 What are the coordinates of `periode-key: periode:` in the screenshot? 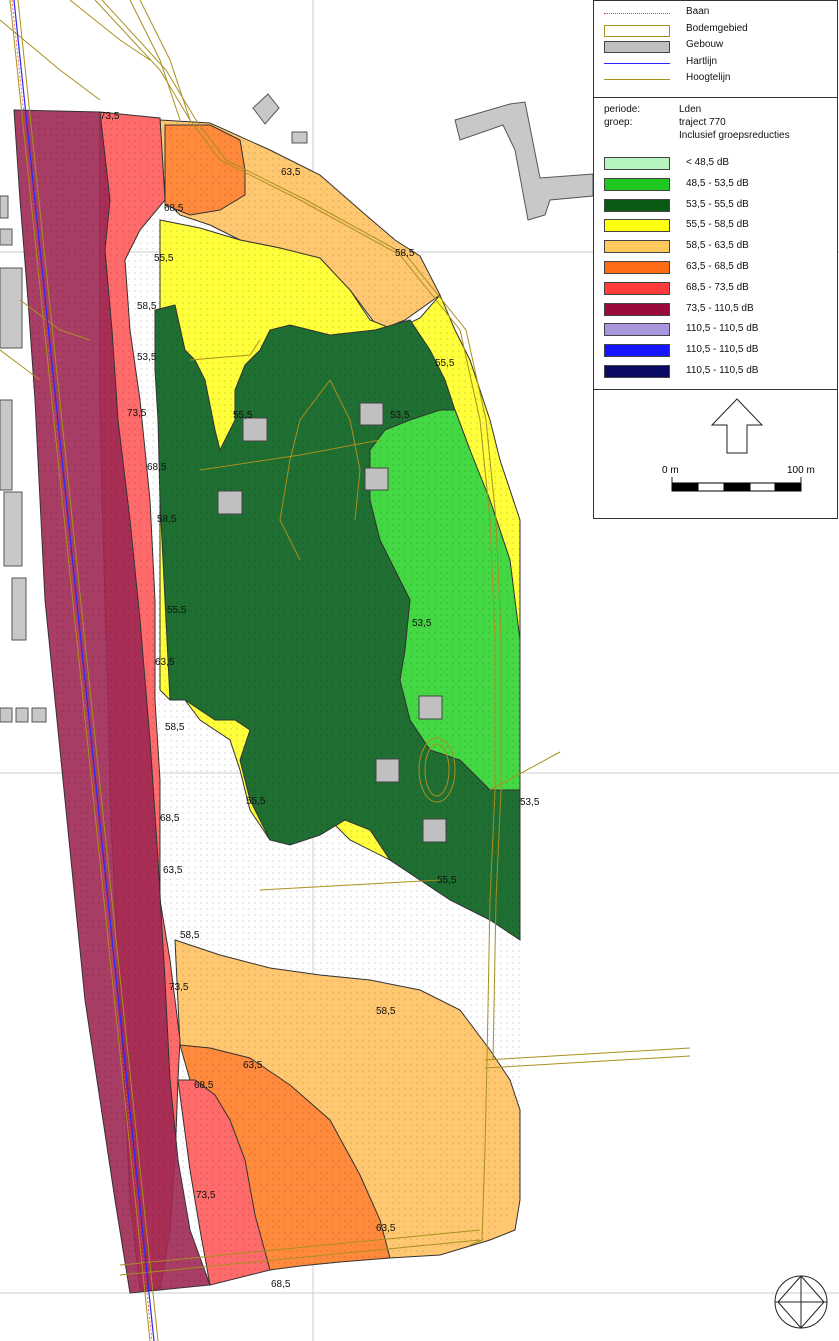 It's located at (622, 109).